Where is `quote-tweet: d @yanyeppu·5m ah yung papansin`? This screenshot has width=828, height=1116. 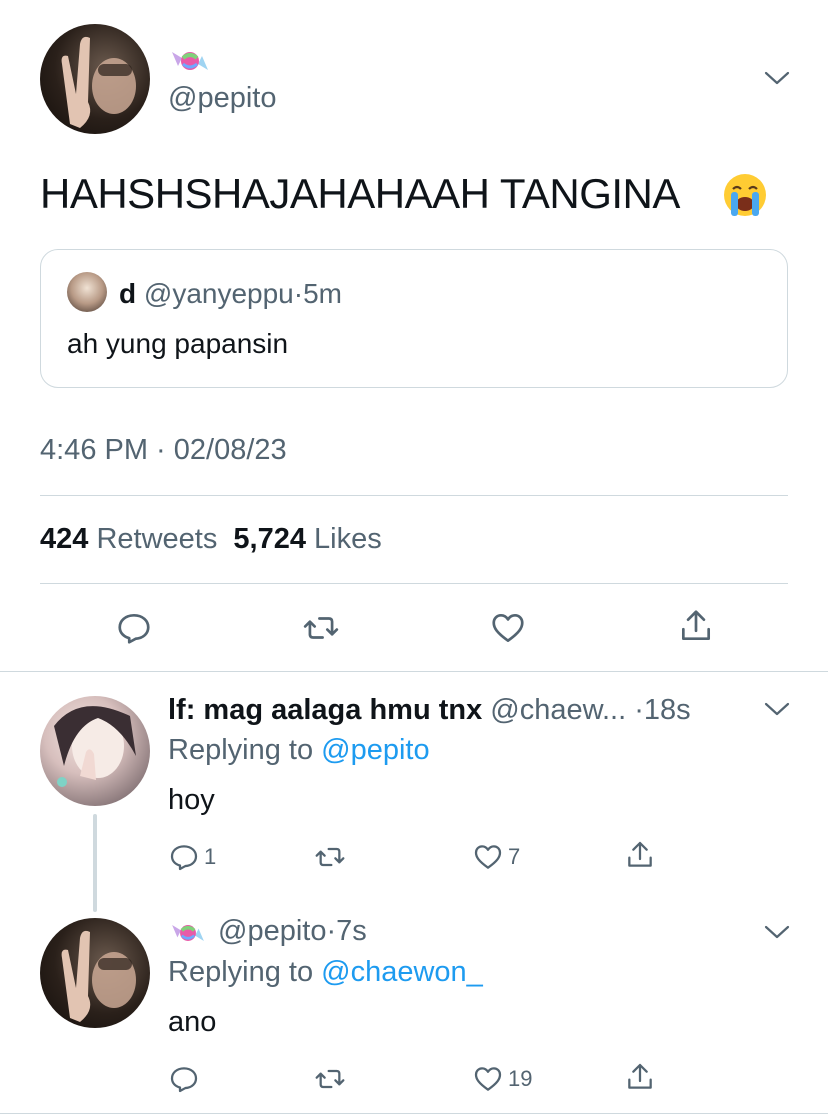
quote-tweet: d @yanyeppu·5m ah yung papansin is located at coordinates (414, 318).